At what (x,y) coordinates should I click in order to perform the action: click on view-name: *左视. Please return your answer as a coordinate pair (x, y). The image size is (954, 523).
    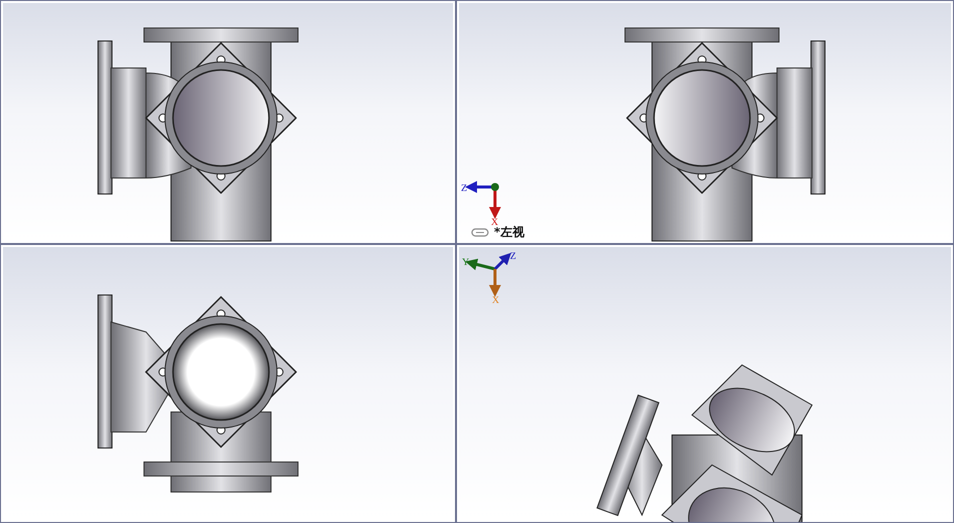
    Looking at the image, I should click on (509, 233).